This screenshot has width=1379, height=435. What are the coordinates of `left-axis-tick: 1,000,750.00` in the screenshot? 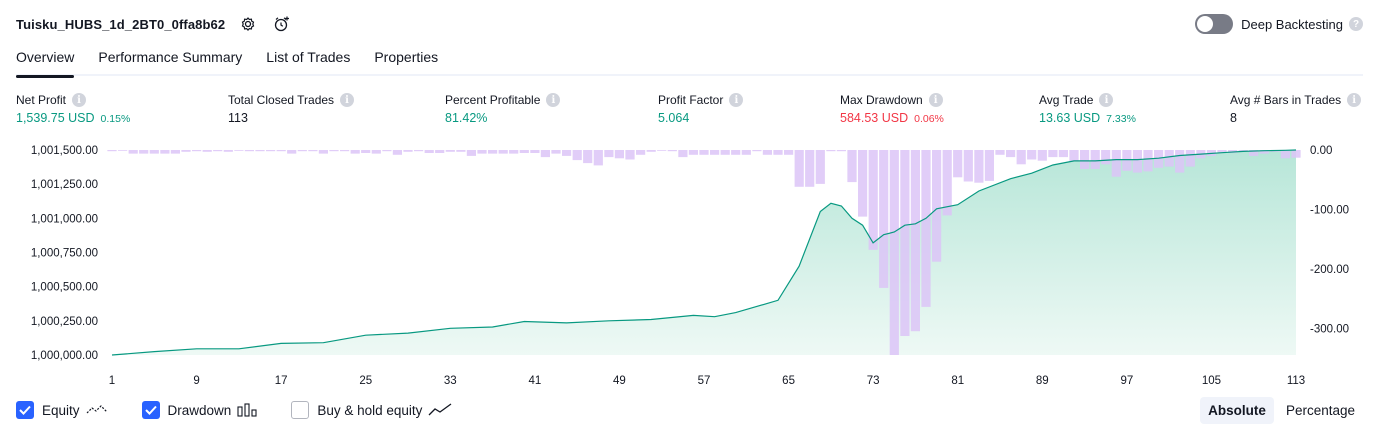 It's located at (64, 254).